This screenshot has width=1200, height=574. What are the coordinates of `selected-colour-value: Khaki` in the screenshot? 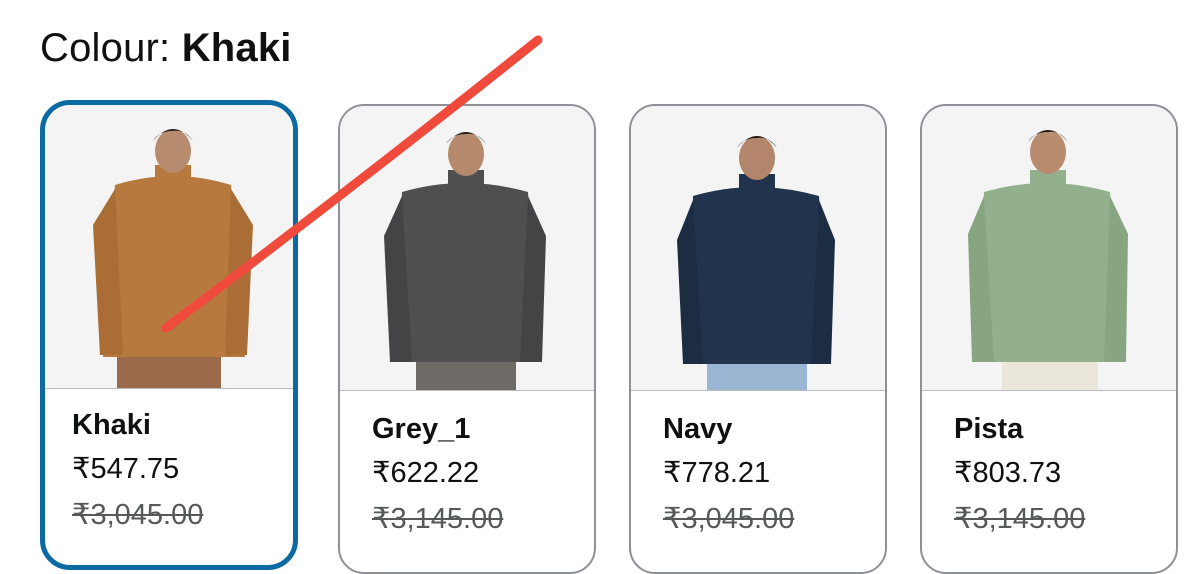 It's located at (236, 48).